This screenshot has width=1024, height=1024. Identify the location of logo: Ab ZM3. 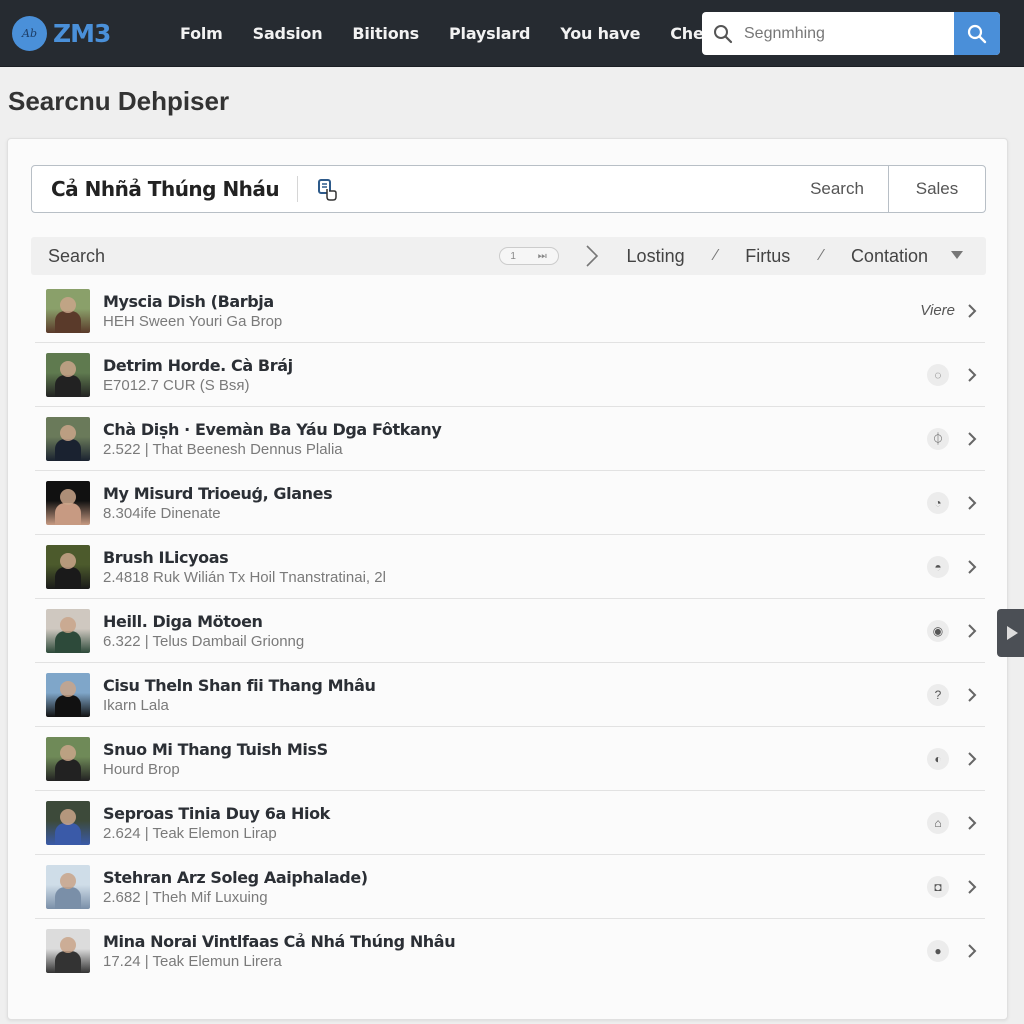
(61, 33).